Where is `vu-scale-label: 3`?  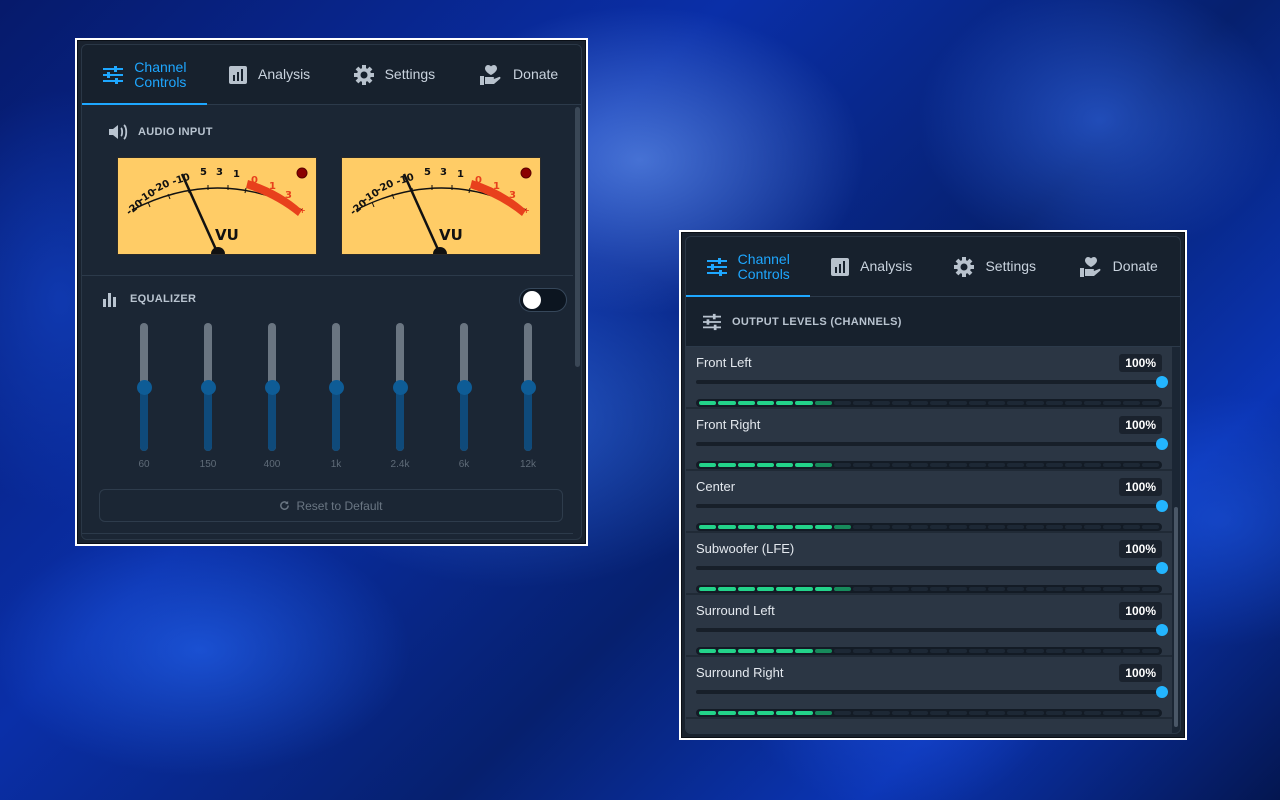 vu-scale-label: 3 is located at coordinates (512, 195).